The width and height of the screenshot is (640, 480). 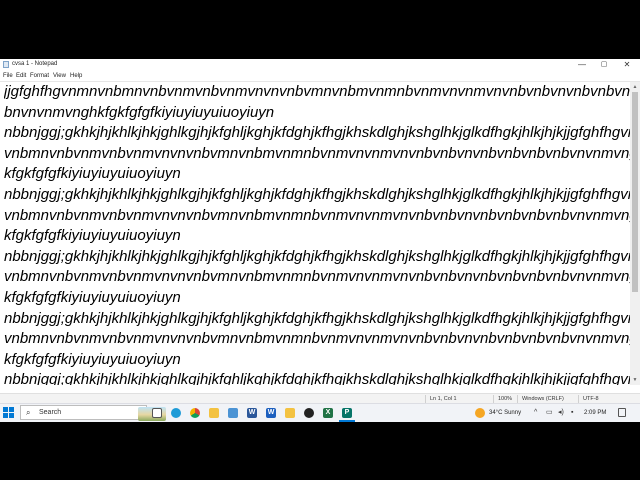 What do you see at coordinates (320, 76) in the screenshot?
I see `menu-bar: File Edit Format View Help` at bounding box center [320, 76].